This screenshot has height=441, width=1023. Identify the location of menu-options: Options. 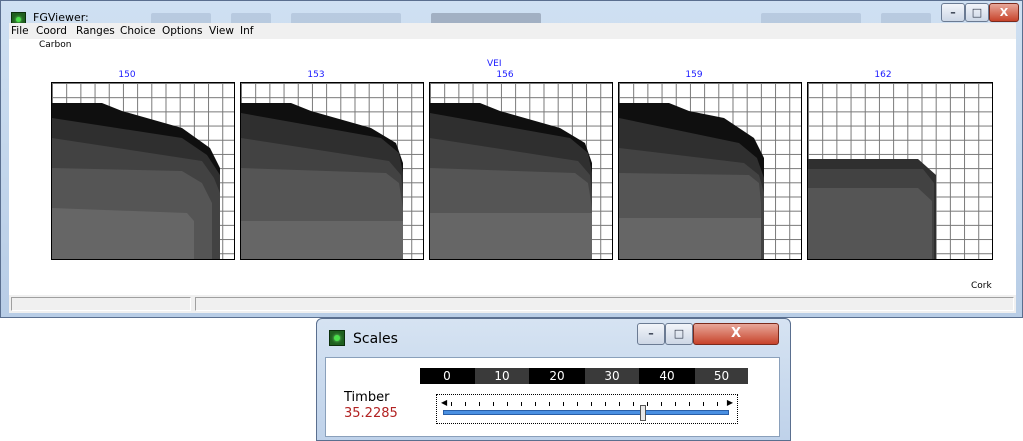
(182, 31).